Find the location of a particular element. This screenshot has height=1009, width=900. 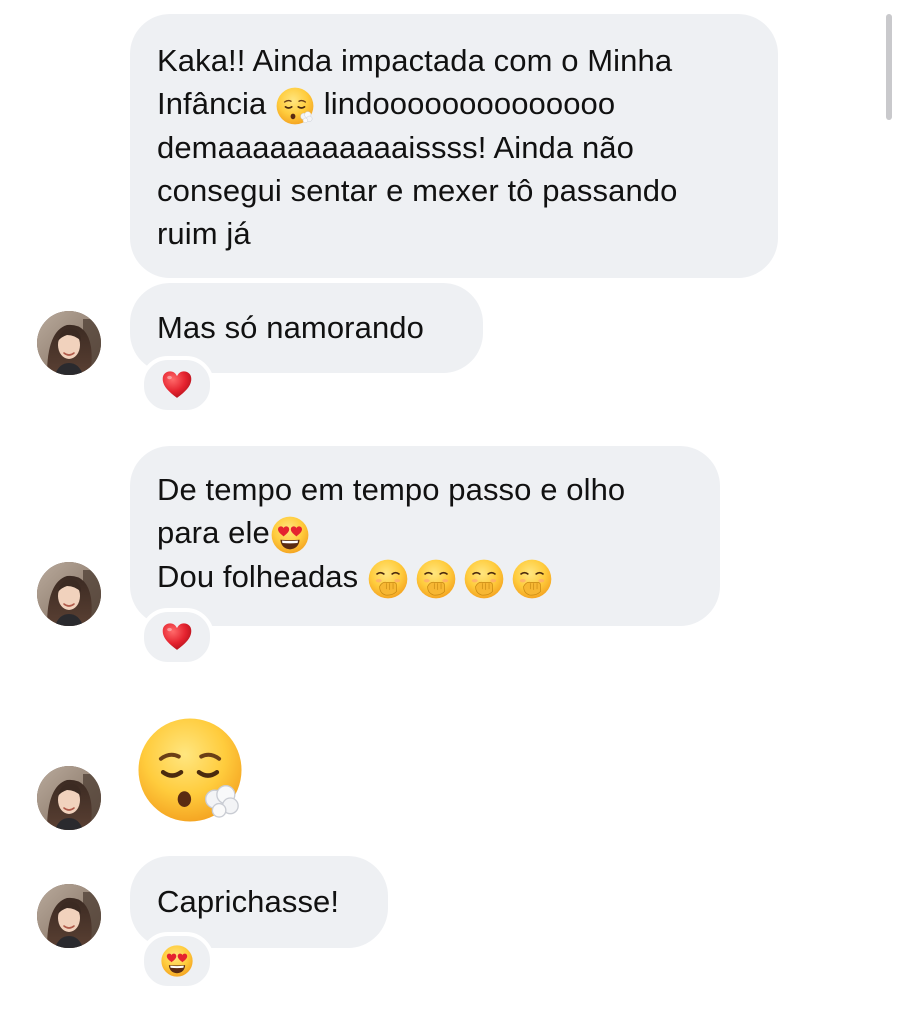

message-text-line: demaaaaaaaaaaaissss! Ainda não is located at coordinates (395, 147).